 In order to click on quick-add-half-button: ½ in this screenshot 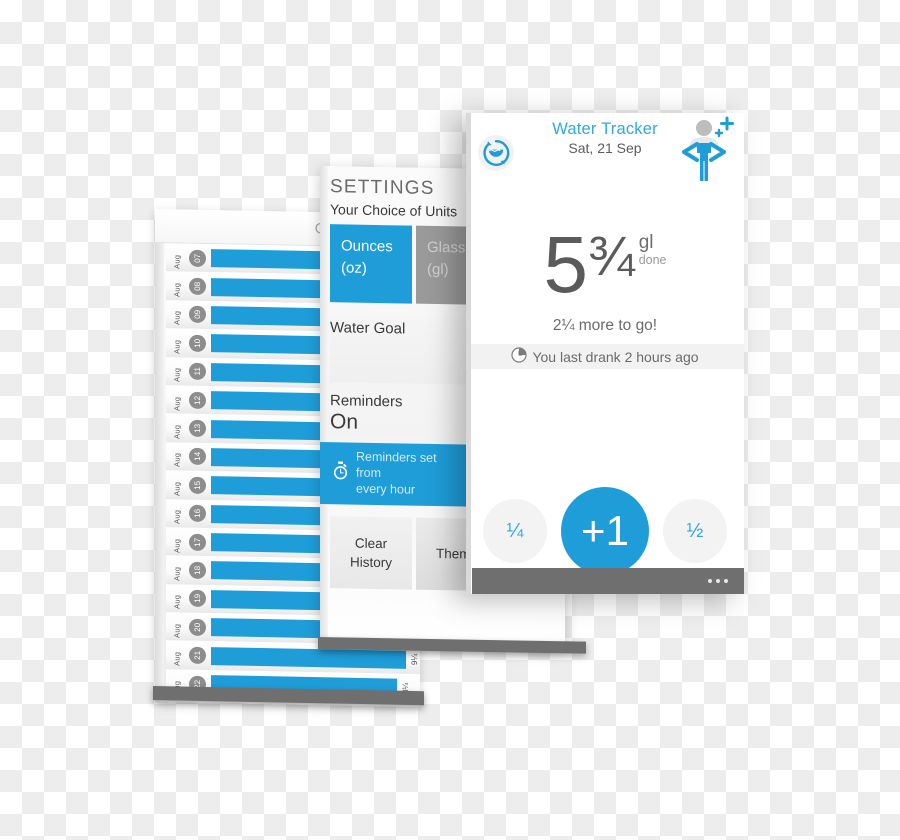, I will do `click(695, 531)`.